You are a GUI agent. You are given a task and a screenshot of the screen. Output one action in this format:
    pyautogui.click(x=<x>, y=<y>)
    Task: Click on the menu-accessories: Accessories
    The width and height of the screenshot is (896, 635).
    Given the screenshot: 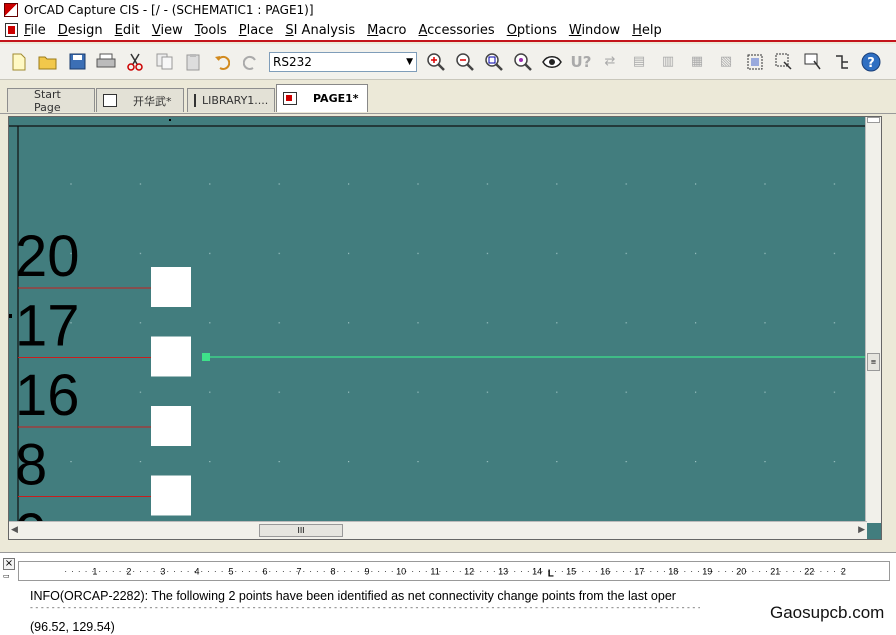 What is the action you would take?
    pyautogui.click(x=456, y=30)
    